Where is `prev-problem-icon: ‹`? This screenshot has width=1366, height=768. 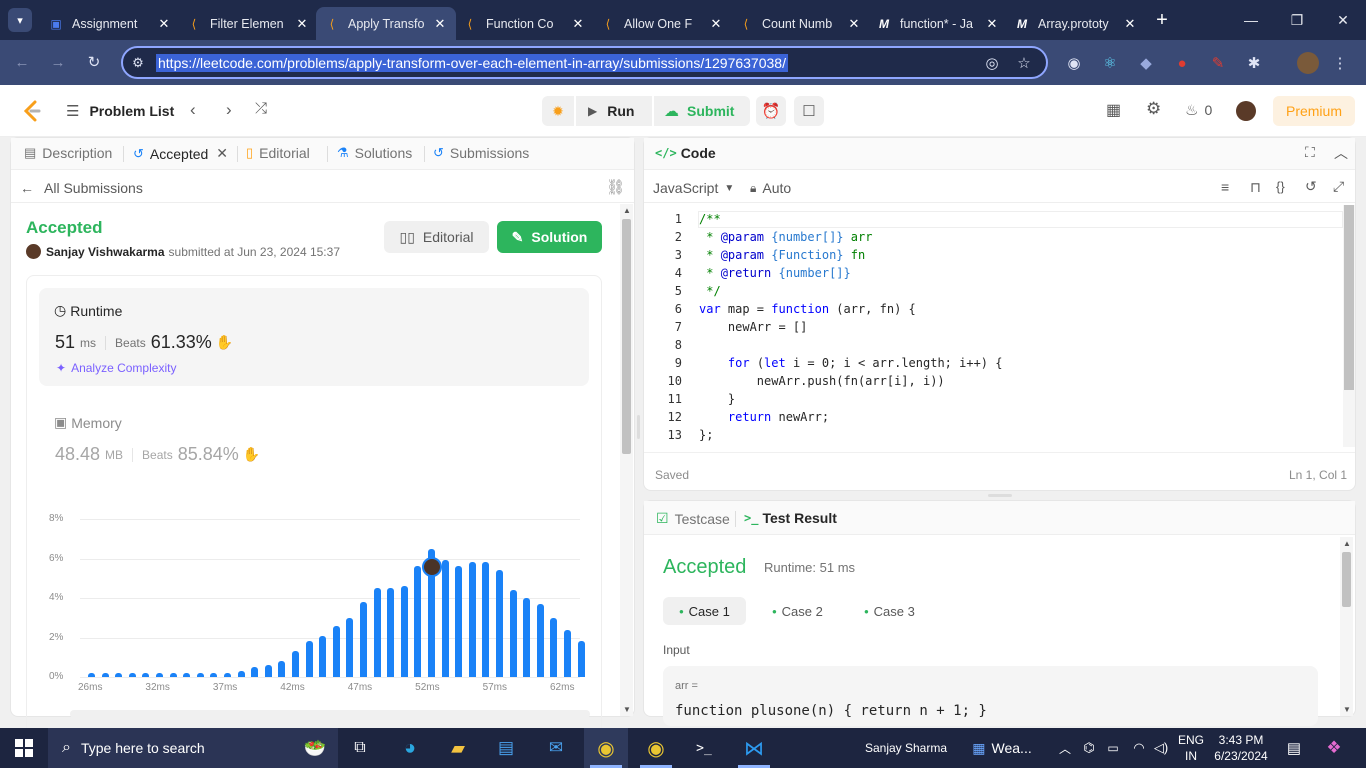
prev-problem-icon: ‹ is located at coordinates (193, 110).